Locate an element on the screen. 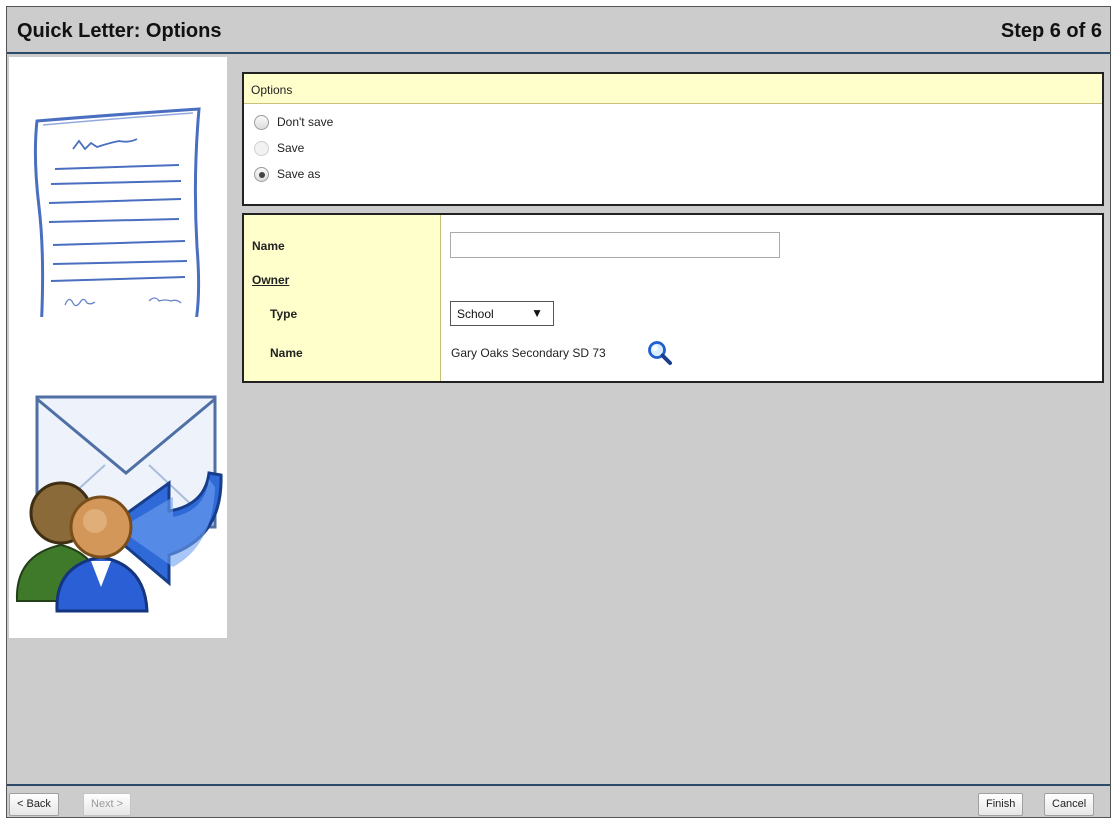 This screenshot has width=1115, height=821. type-label: Type is located at coordinates (284, 314).